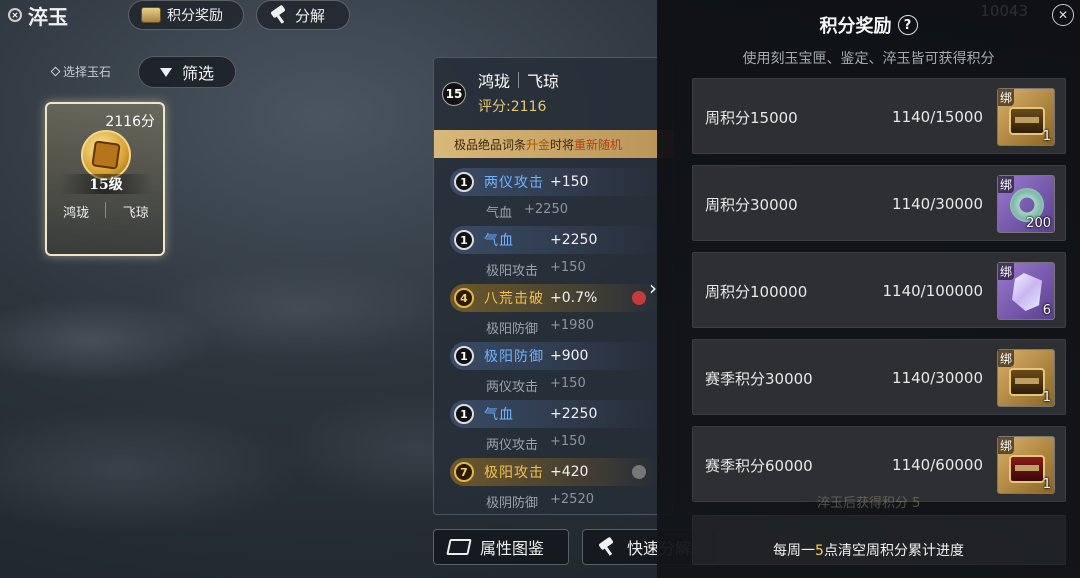  I want to click on attr-value: +420, so click(569, 472).